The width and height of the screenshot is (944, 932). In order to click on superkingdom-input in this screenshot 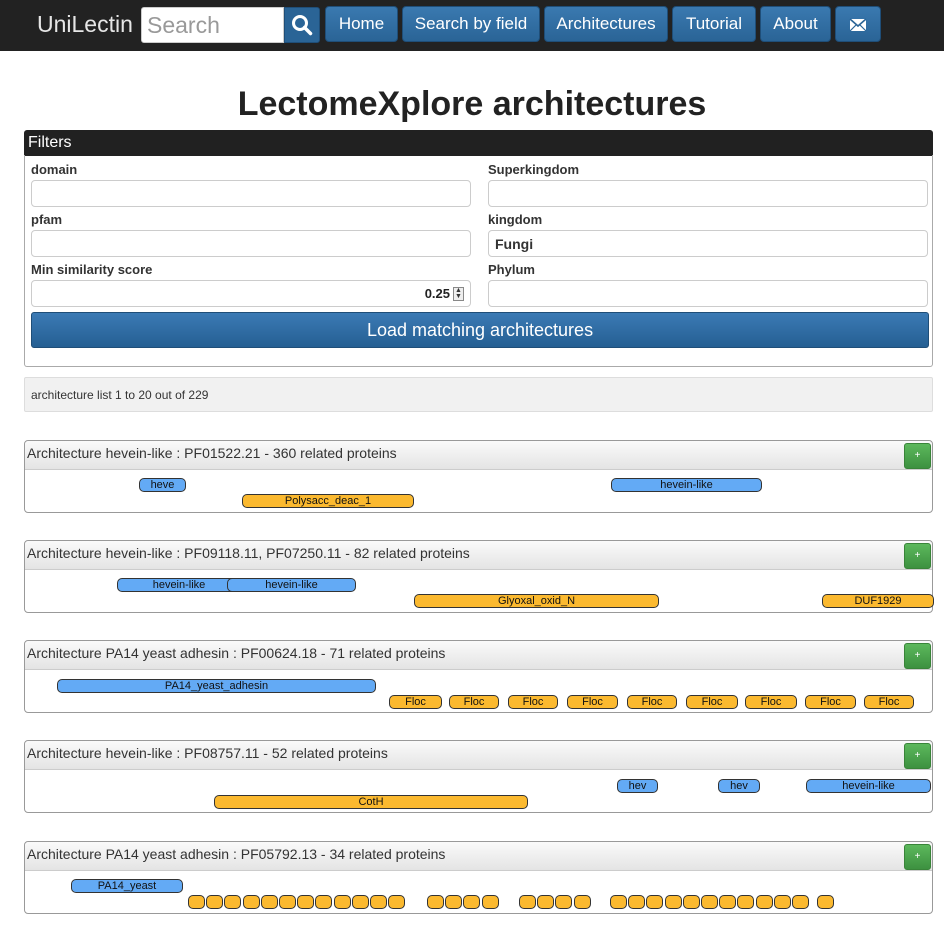, I will do `click(708, 193)`.